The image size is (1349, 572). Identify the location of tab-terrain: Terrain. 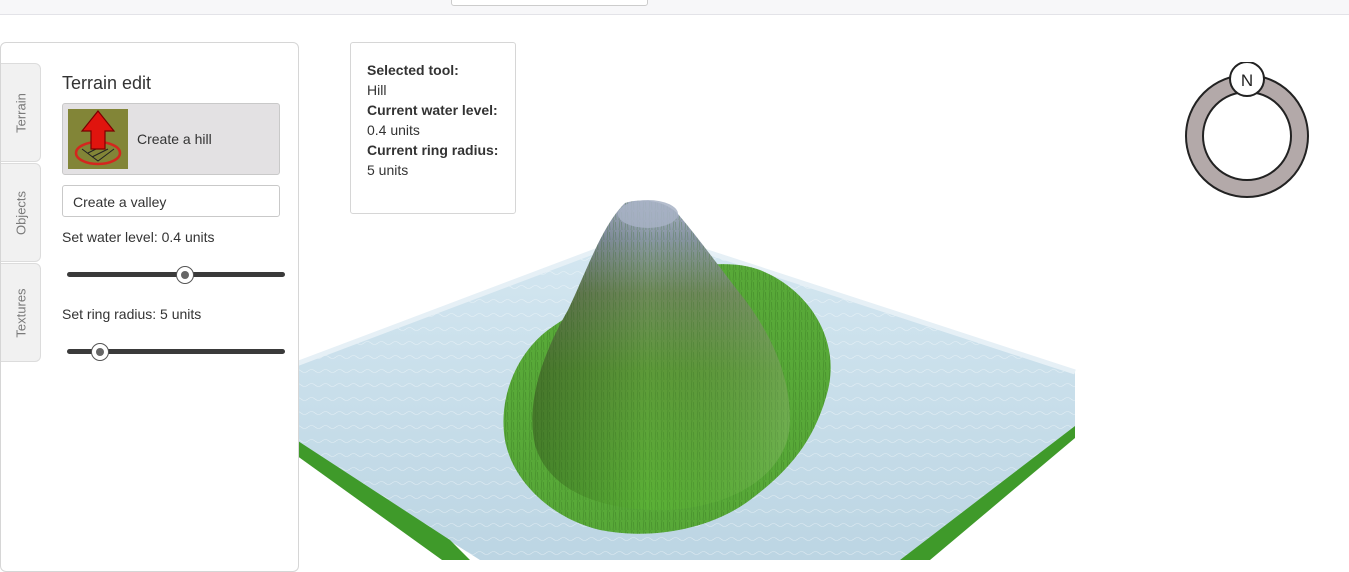
(21, 112).